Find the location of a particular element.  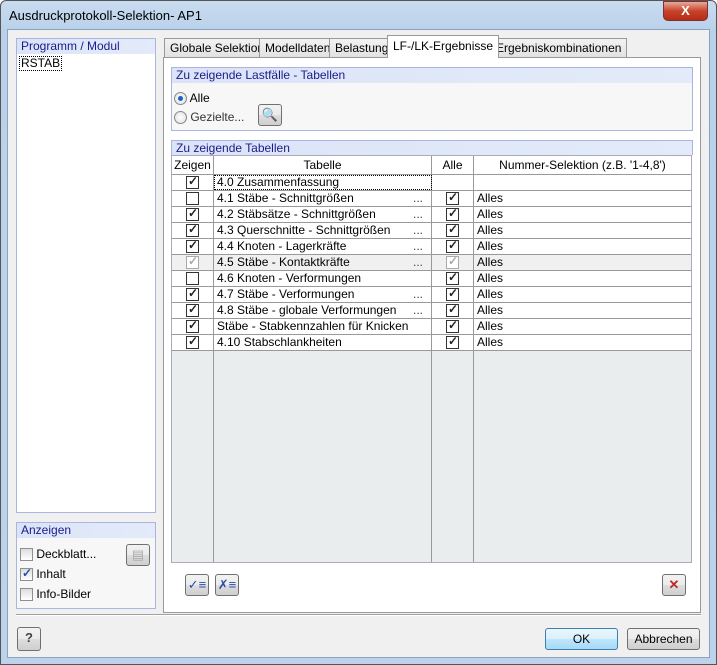

table-row: 4.10 Stabschlankheiten Alles is located at coordinates (431, 342).